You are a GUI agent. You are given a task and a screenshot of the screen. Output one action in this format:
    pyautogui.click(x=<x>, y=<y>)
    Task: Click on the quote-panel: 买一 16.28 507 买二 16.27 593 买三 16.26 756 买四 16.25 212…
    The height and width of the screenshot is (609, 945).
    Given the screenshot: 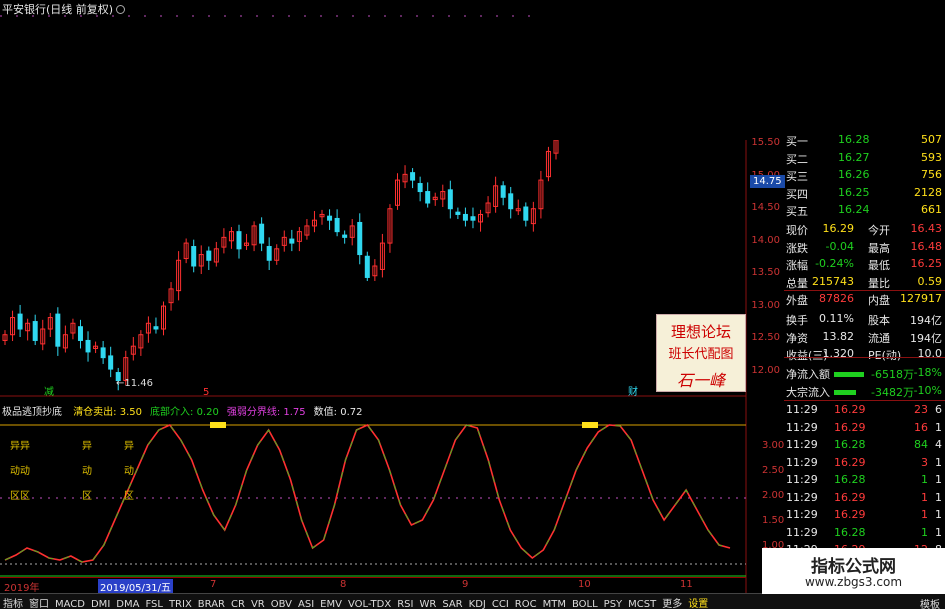 What is the action you would take?
    pyautogui.click(x=864, y=364)
    